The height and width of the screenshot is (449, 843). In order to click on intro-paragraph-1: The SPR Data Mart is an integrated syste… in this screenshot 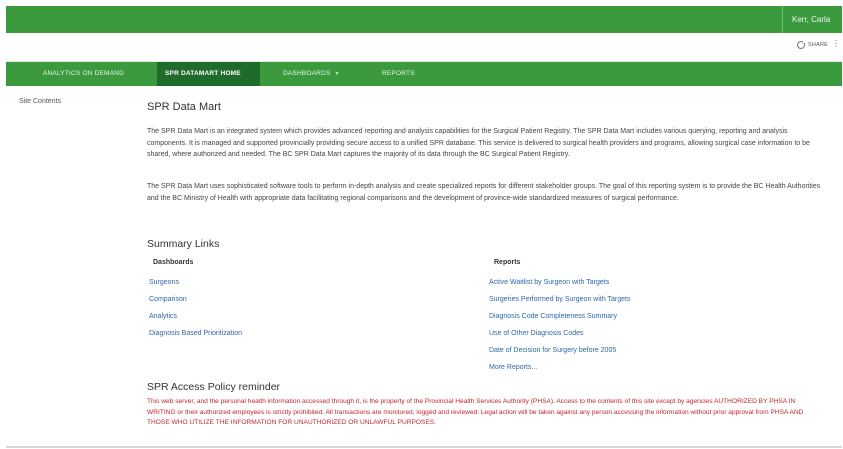, I will do `click(478, 143)`.